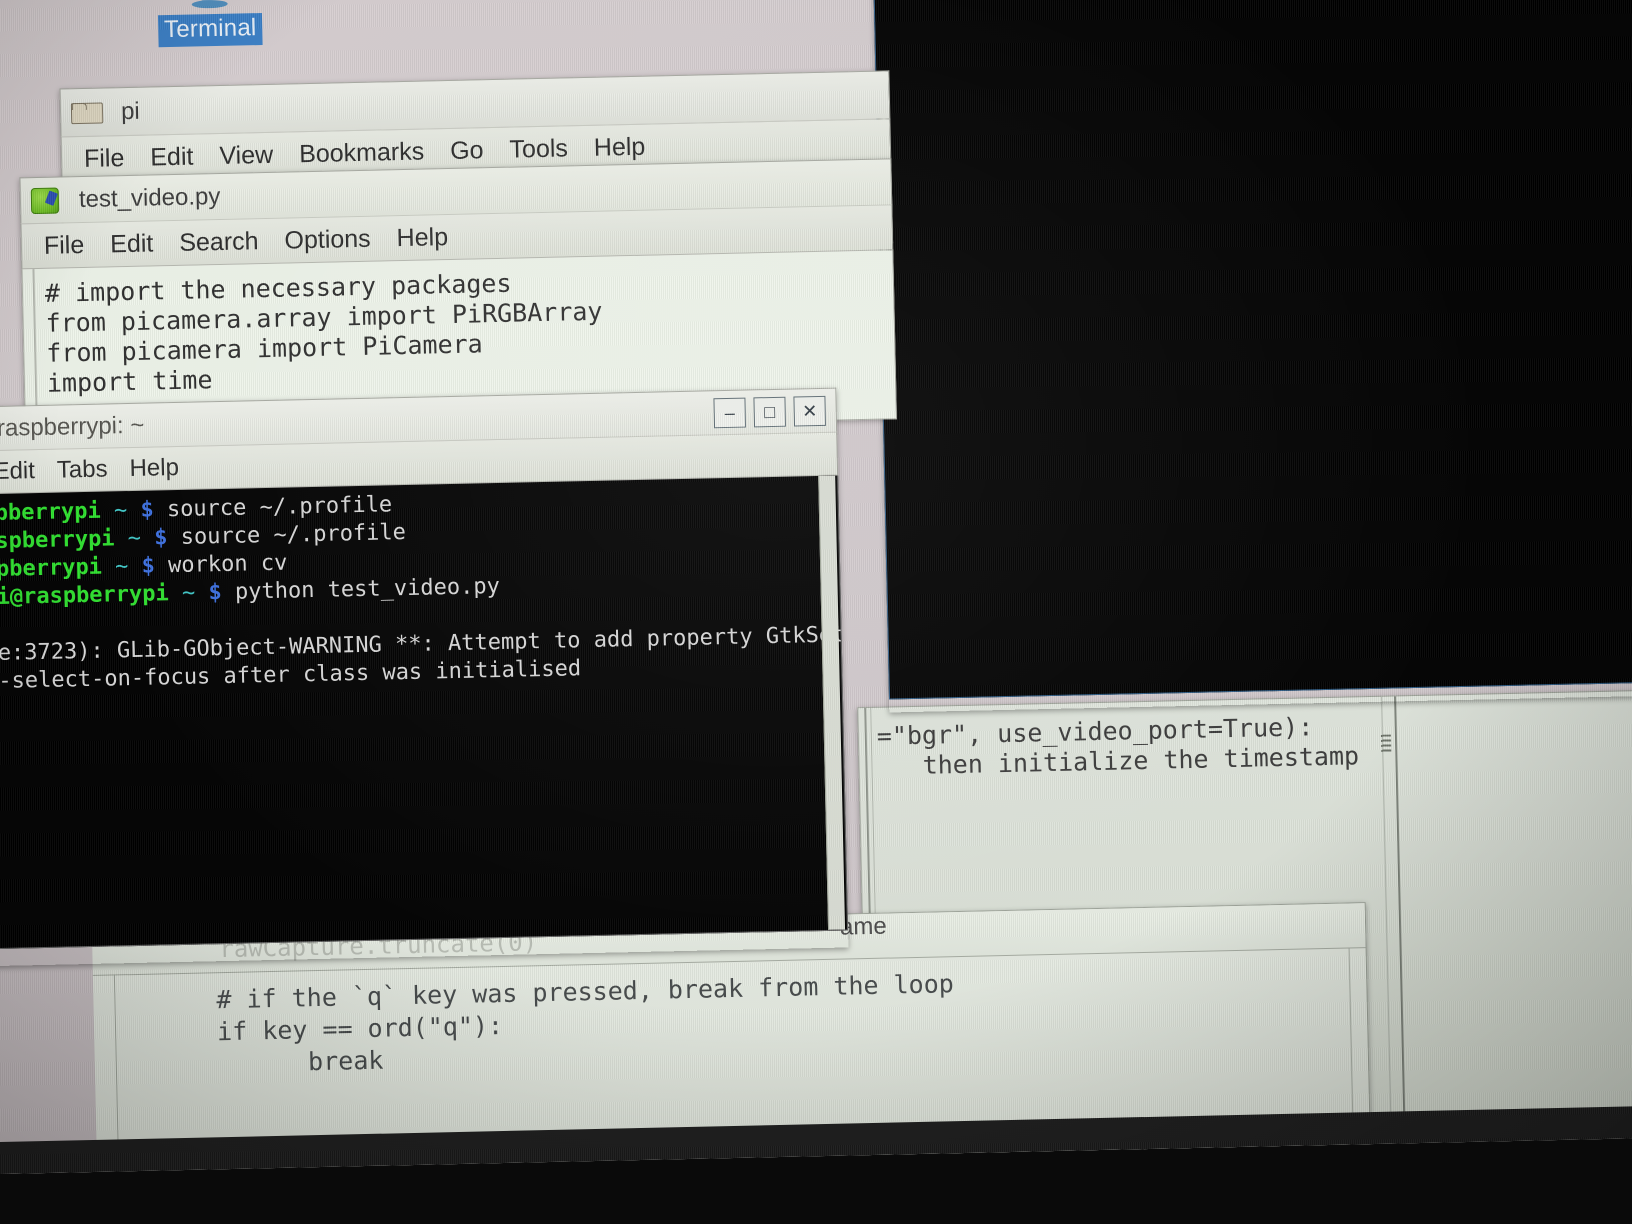  I want to click on menu-item-help: Help, so click(620, 147).